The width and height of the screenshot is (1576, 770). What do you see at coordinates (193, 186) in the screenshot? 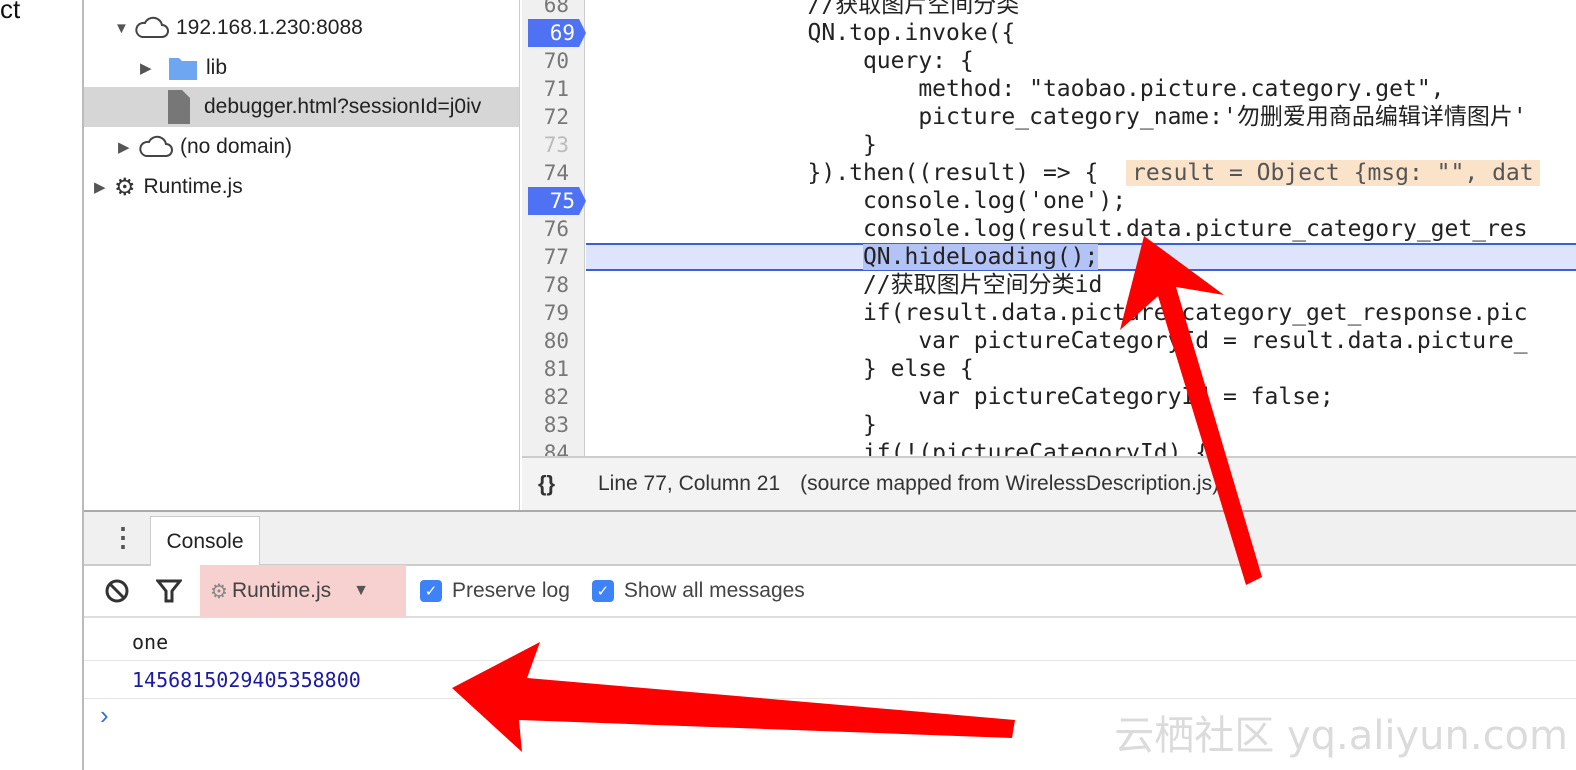
I see `tree-item-label: Runtime.js` at bounding box center [193, 186].